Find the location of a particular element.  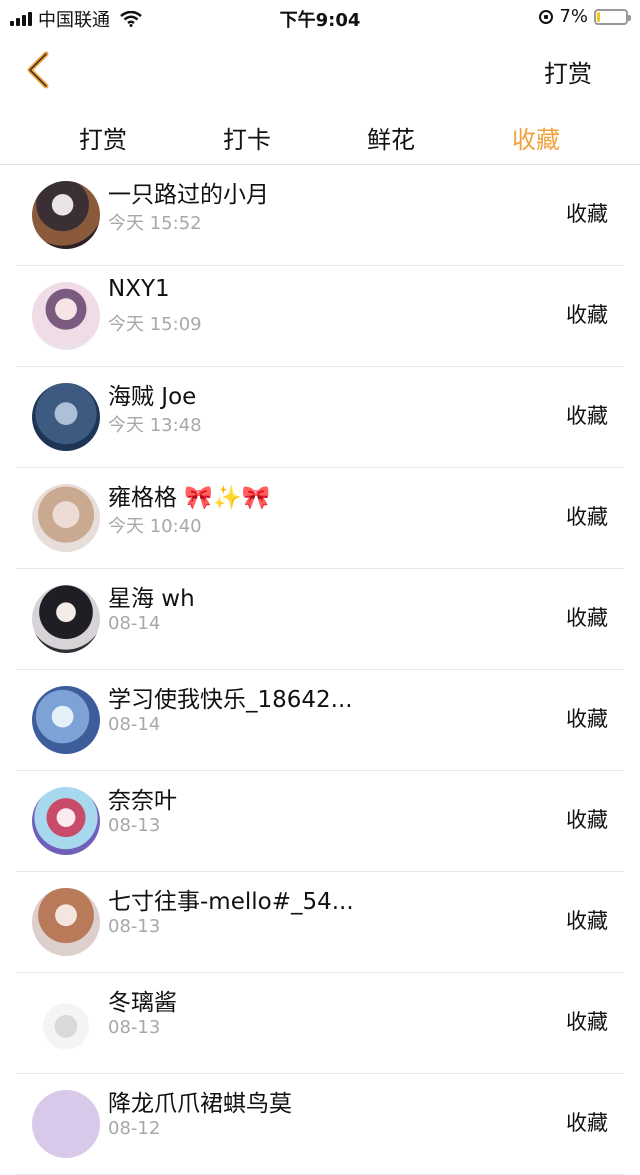

list-item: 一只路过的小月 今天 15:52 收藏 is located at coordinates (320, 215).